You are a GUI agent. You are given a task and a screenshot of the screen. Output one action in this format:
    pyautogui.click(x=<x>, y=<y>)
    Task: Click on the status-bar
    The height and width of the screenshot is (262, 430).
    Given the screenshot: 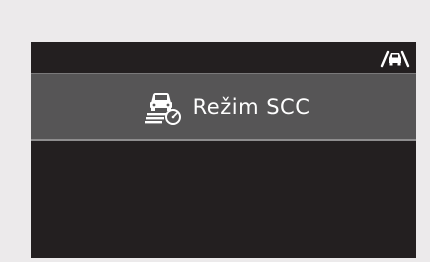 What is the action you would take?
    pyautogui.click(x=223, y=57)
    